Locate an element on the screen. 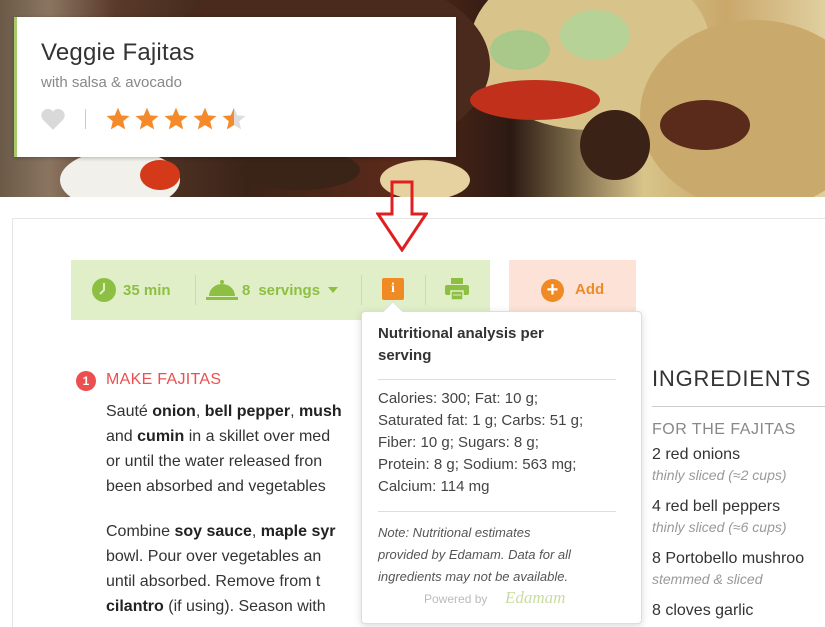  annotation-arrow-icon is located at coordinates (402, 216).